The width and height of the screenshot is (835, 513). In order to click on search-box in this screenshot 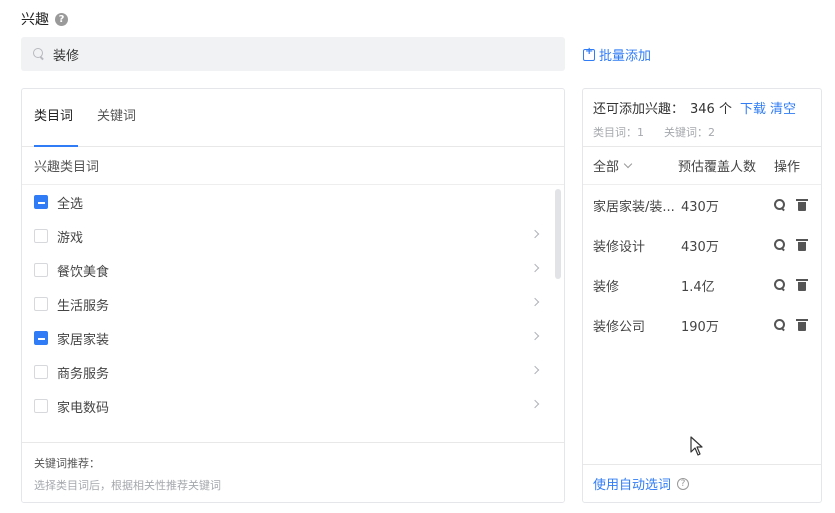, I will do `click(293, 54)`.